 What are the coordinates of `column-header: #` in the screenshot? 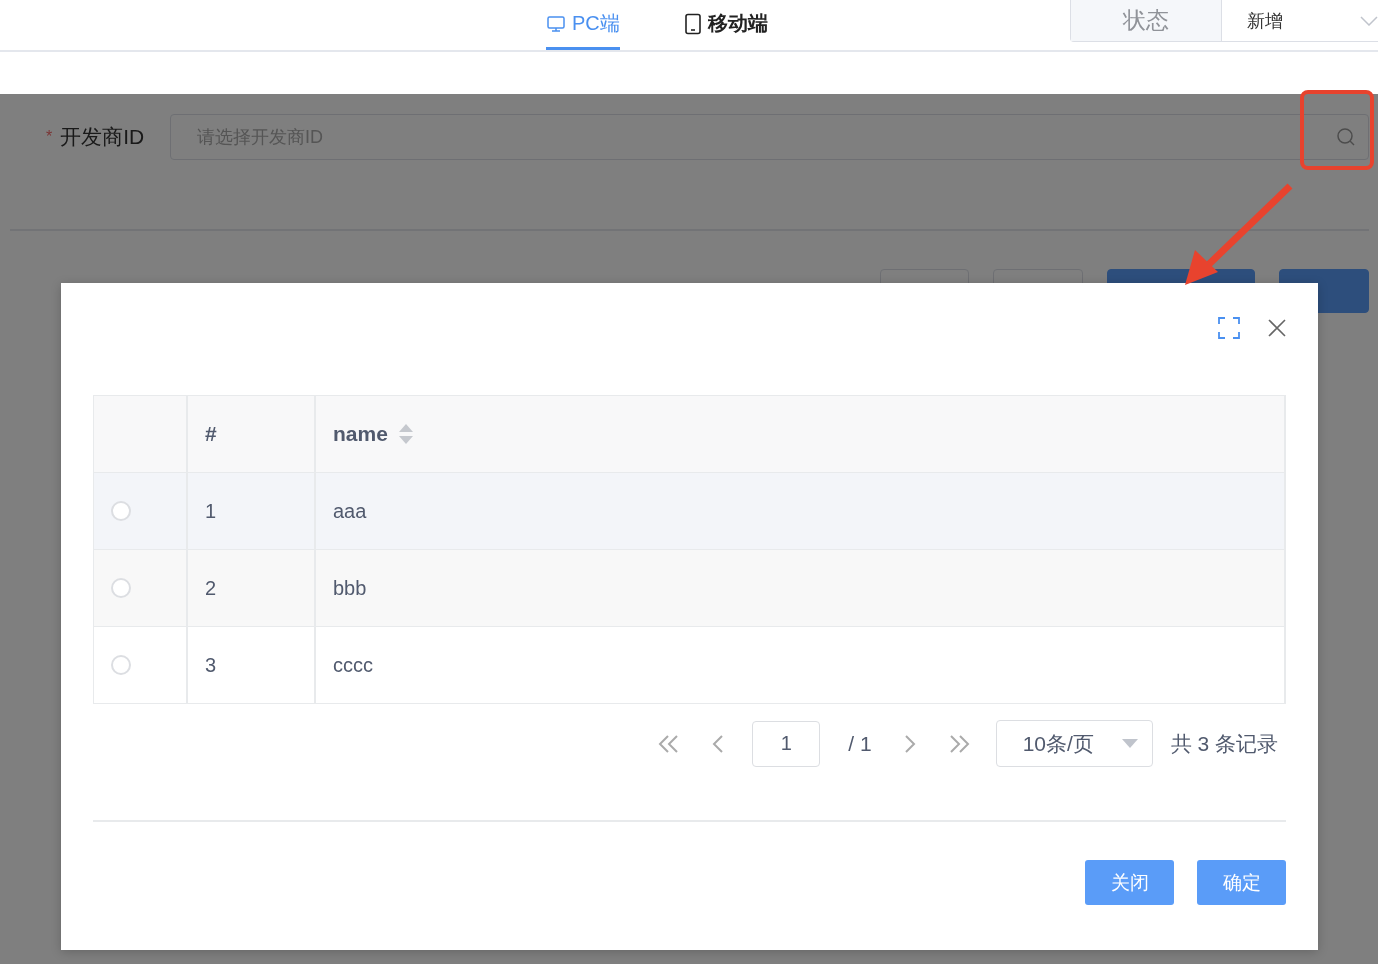 It's located at (211, 434).